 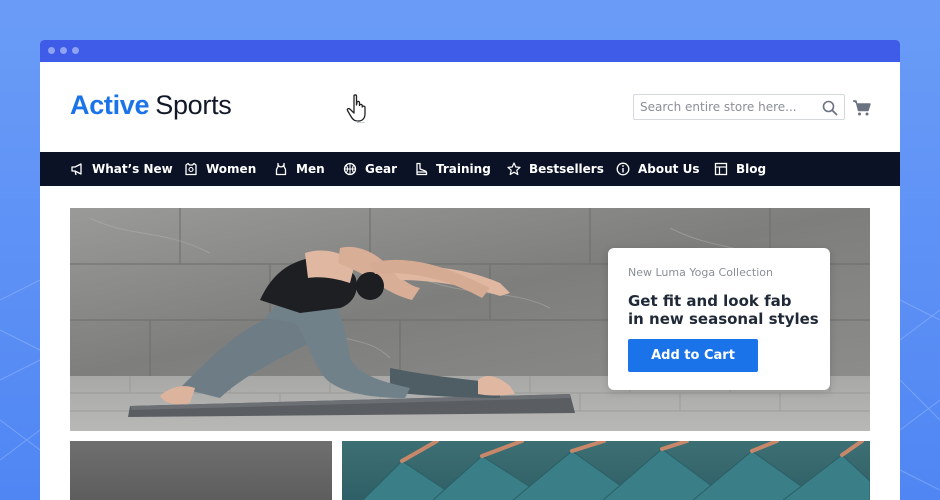 I want to click on promo-headline-line-1: Get fit and look fab, so click(x=710, y=301).